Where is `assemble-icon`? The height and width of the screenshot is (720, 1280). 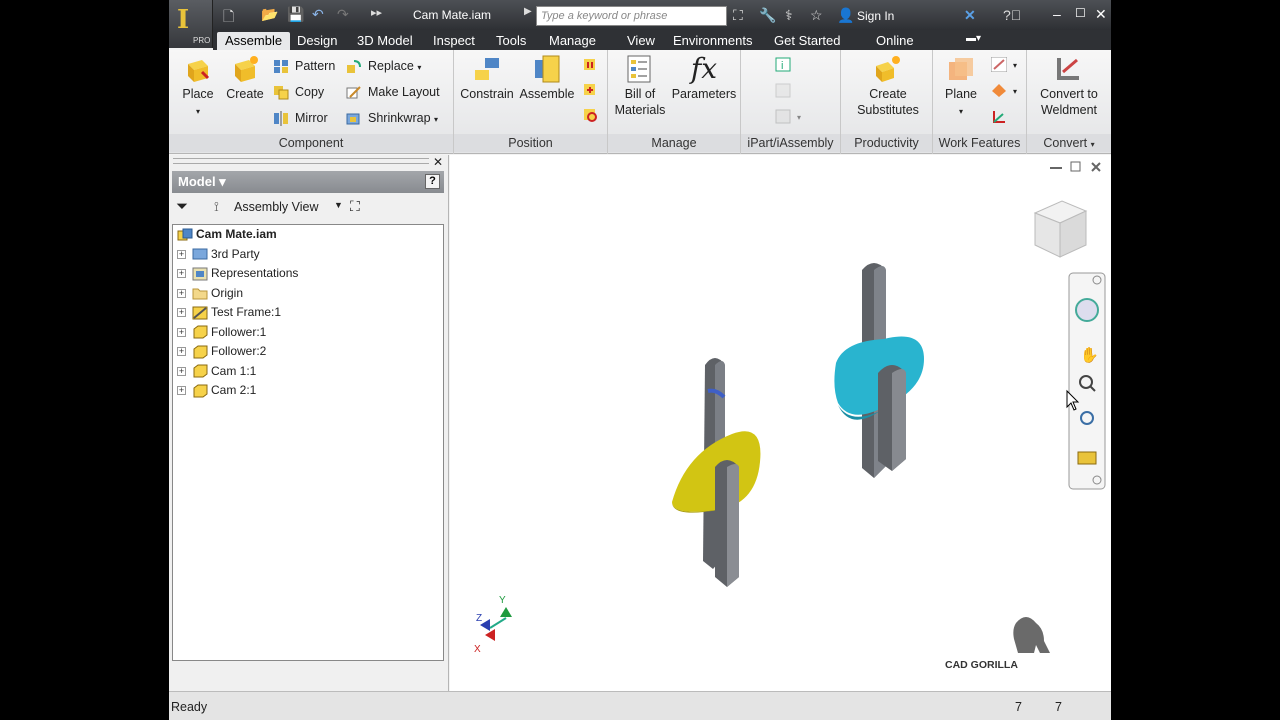 assemble-icon is located at coordinates (547, 69).